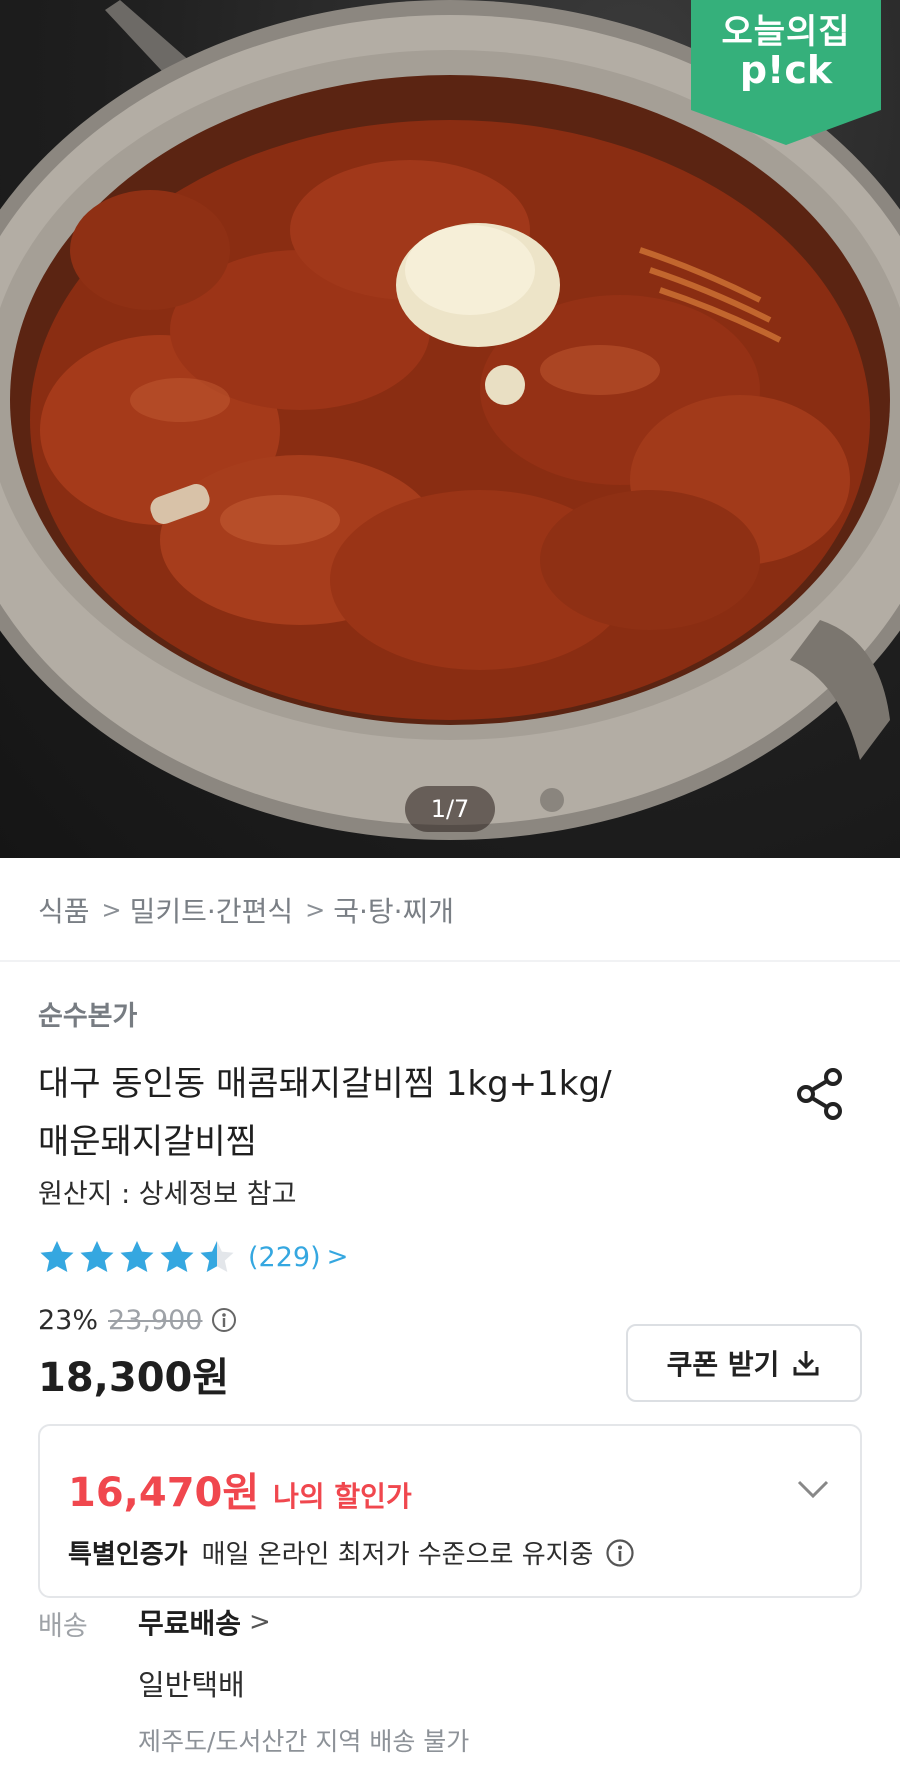  I want to click on breadcrumb-item-mealkit: 밀키트·간편식, so click(211, 910).